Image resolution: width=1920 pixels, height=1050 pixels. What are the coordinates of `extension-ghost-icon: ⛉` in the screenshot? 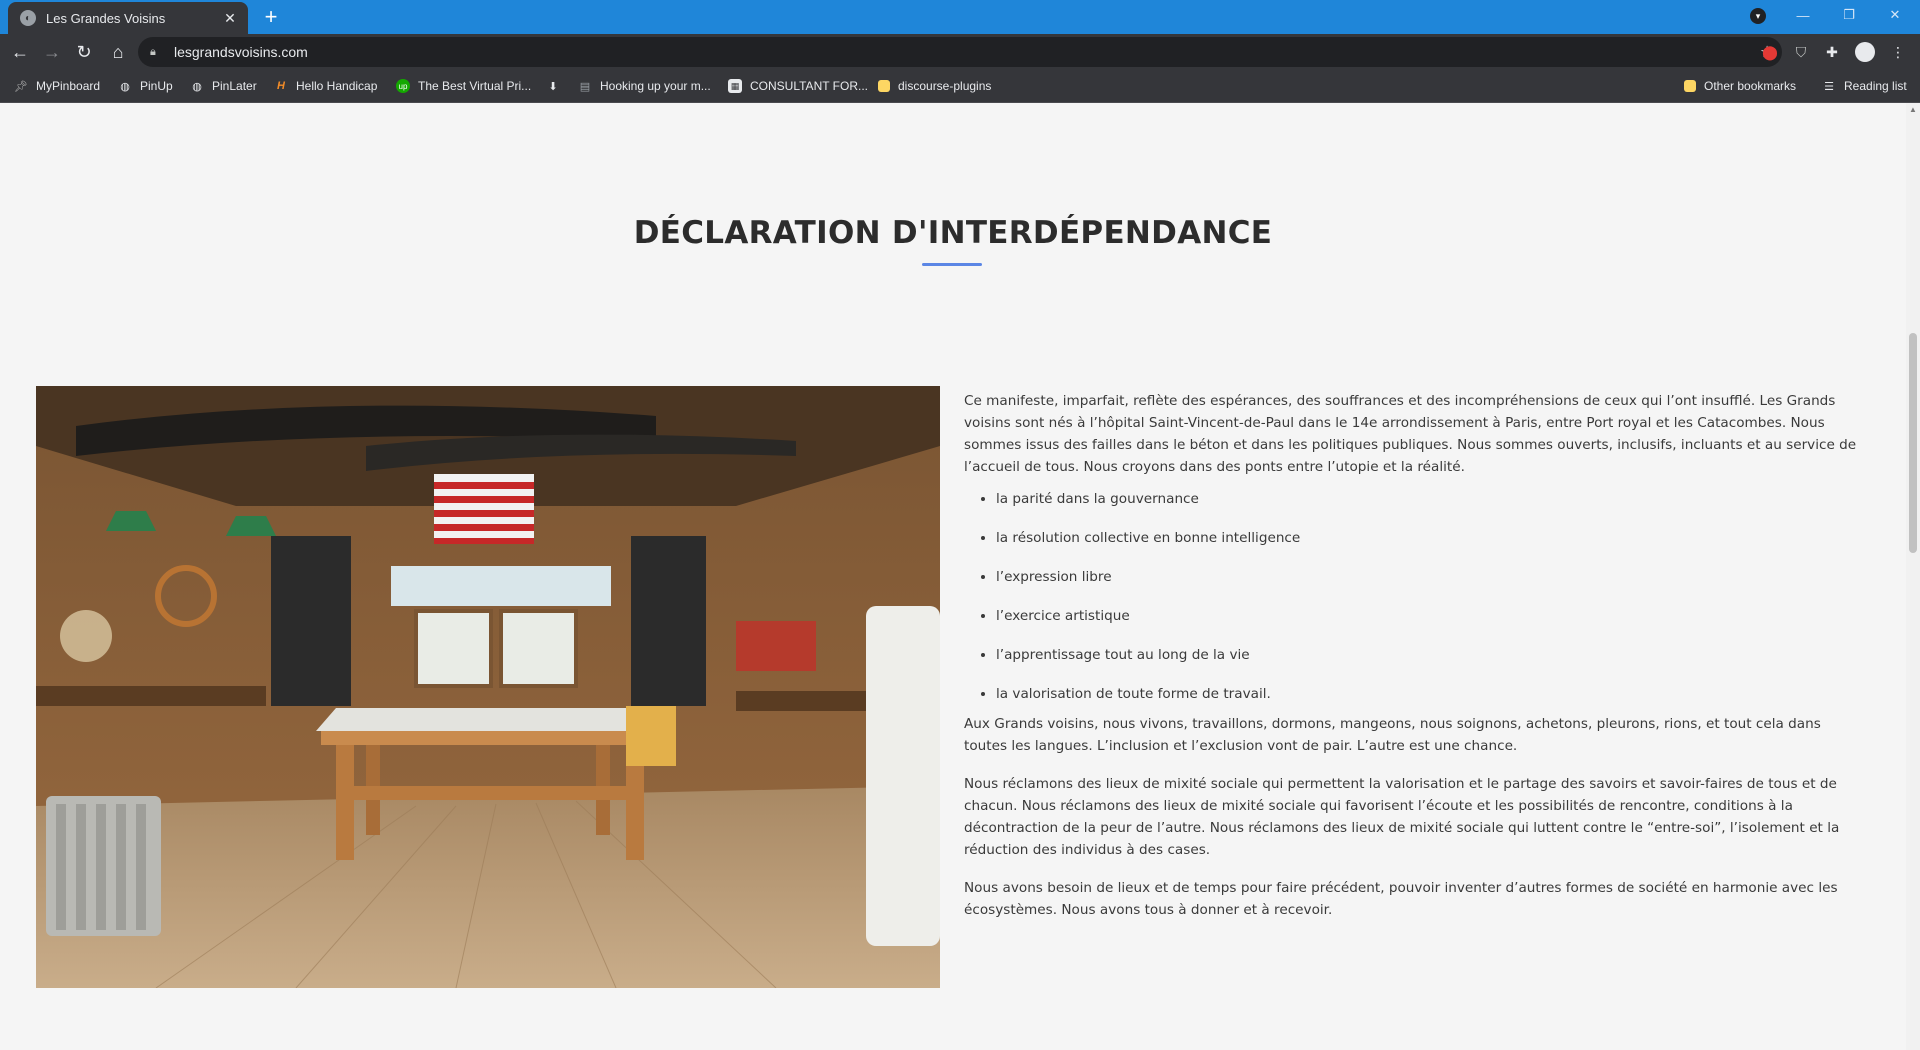 It's located at (1801, 52).